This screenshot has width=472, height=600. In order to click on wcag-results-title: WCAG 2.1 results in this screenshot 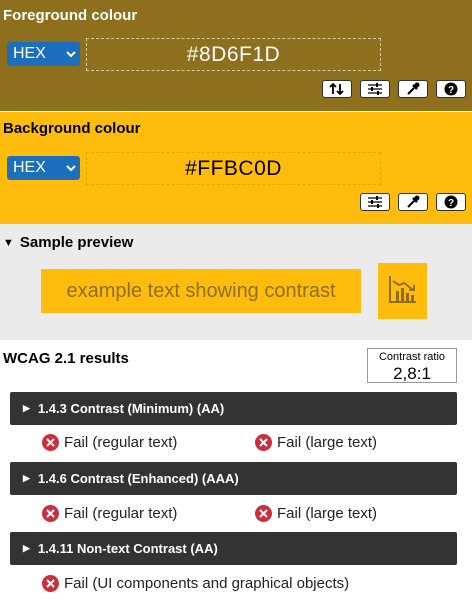, I will do `click(66, 358)`.